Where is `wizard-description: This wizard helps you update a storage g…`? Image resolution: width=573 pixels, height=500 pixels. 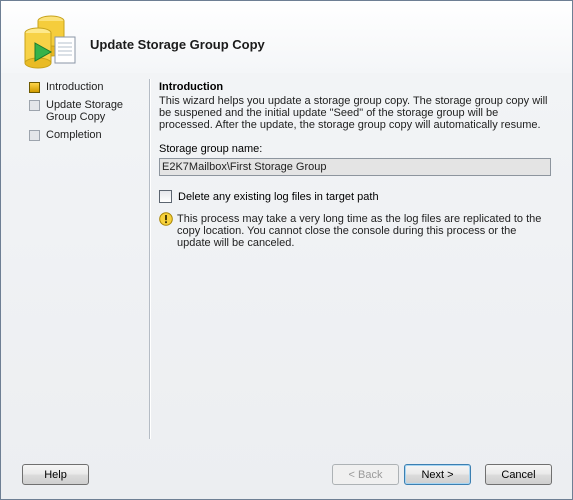
wizard-description: This wizard helps you update a storage g… is located at coordinates (353, 113).